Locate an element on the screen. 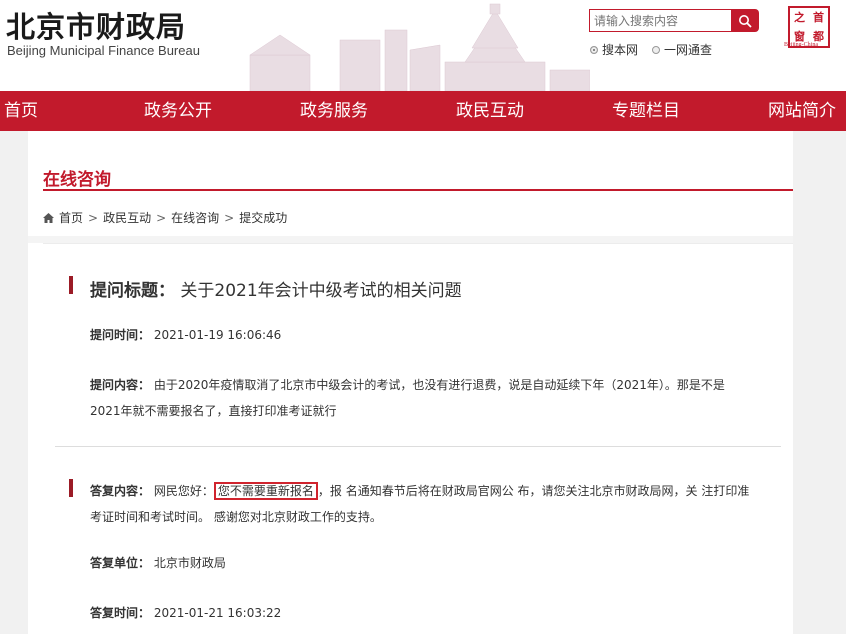 This screenshot has width=846, height=634. skyline-illustration is located at coordinates (419, 47).